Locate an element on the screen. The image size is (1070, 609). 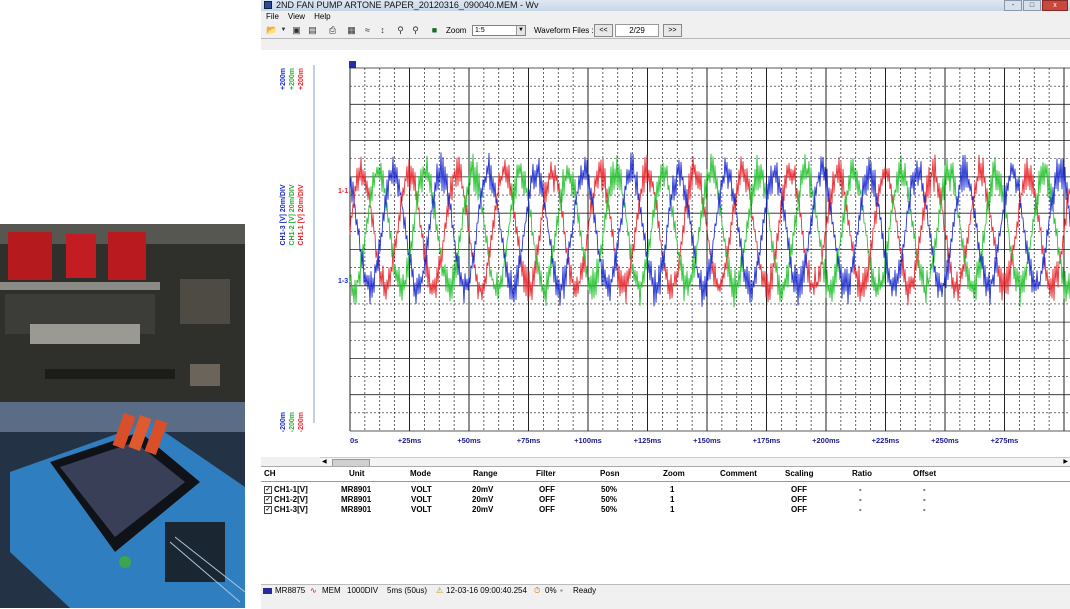
ch1-3-marker: 1-3 is located at coordinates (343, 281).